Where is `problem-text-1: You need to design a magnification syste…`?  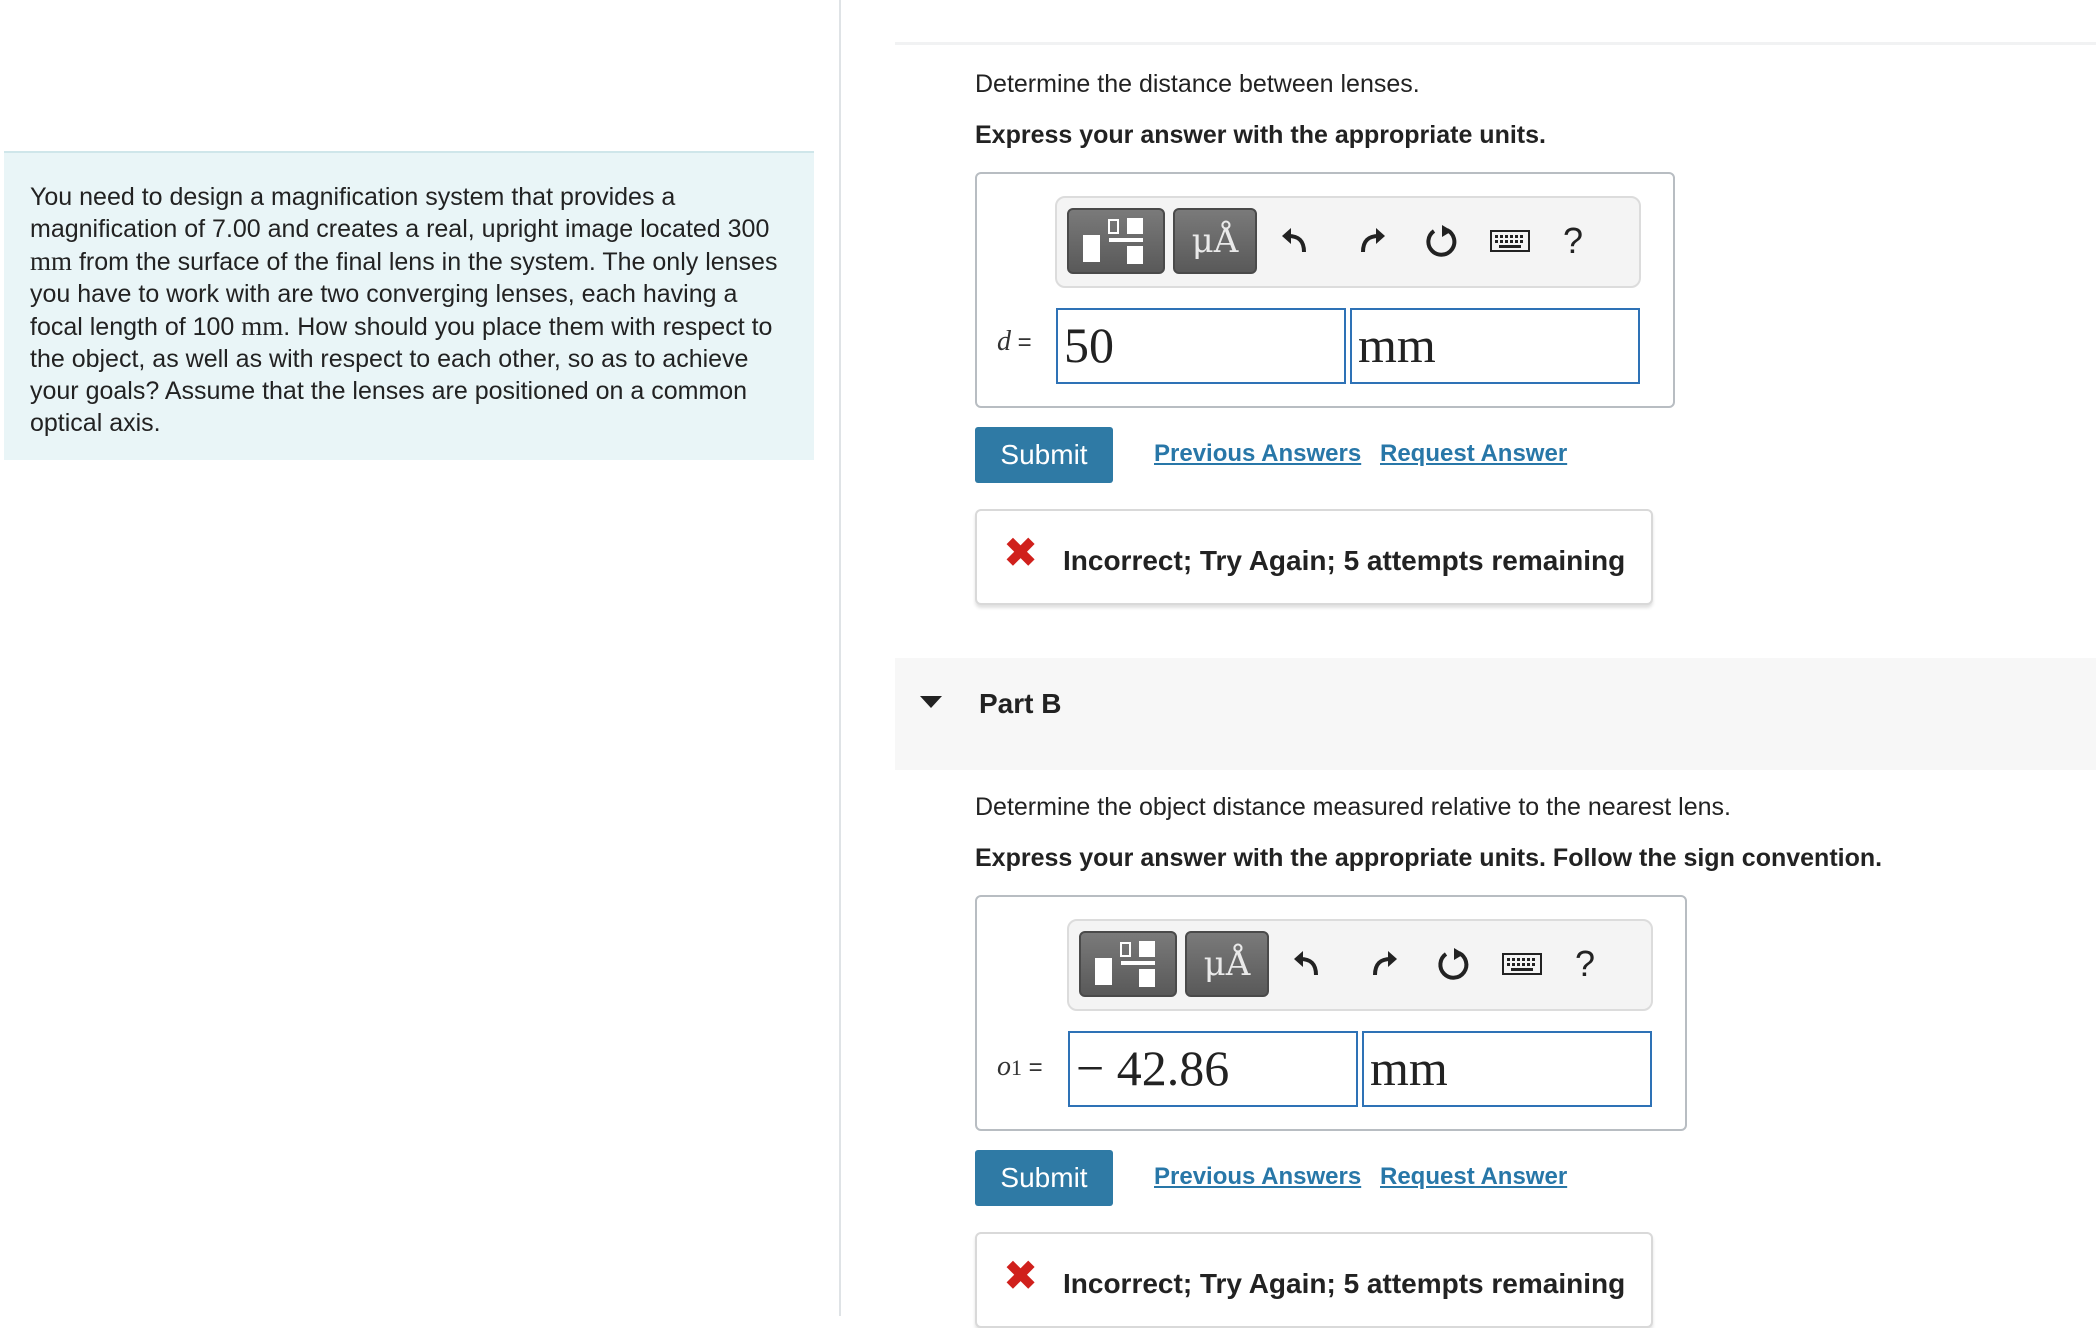
problem-text-1: You need to design a magnification syste… is located at coordinates (400, 213).